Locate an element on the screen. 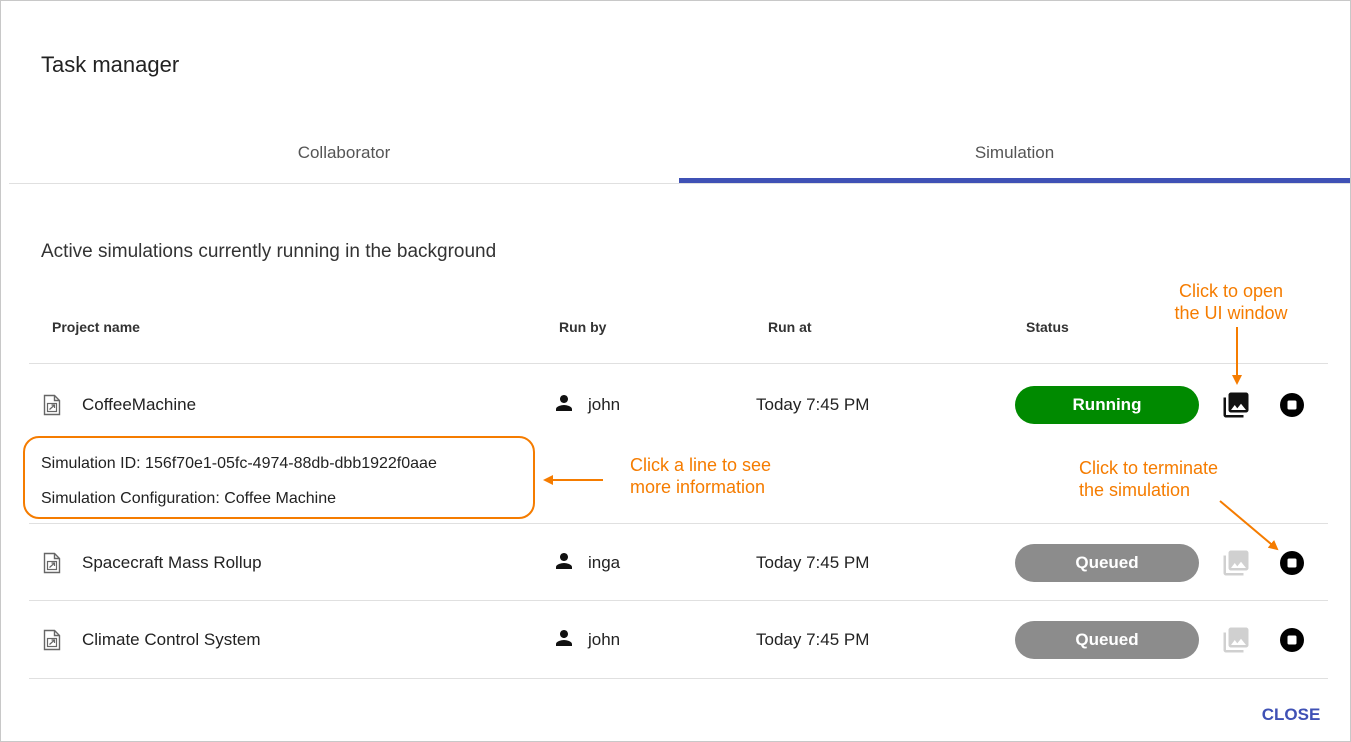 The width and height of the screenshot is (1351, 742). tabs-divider is located at coordinates (679, 183).